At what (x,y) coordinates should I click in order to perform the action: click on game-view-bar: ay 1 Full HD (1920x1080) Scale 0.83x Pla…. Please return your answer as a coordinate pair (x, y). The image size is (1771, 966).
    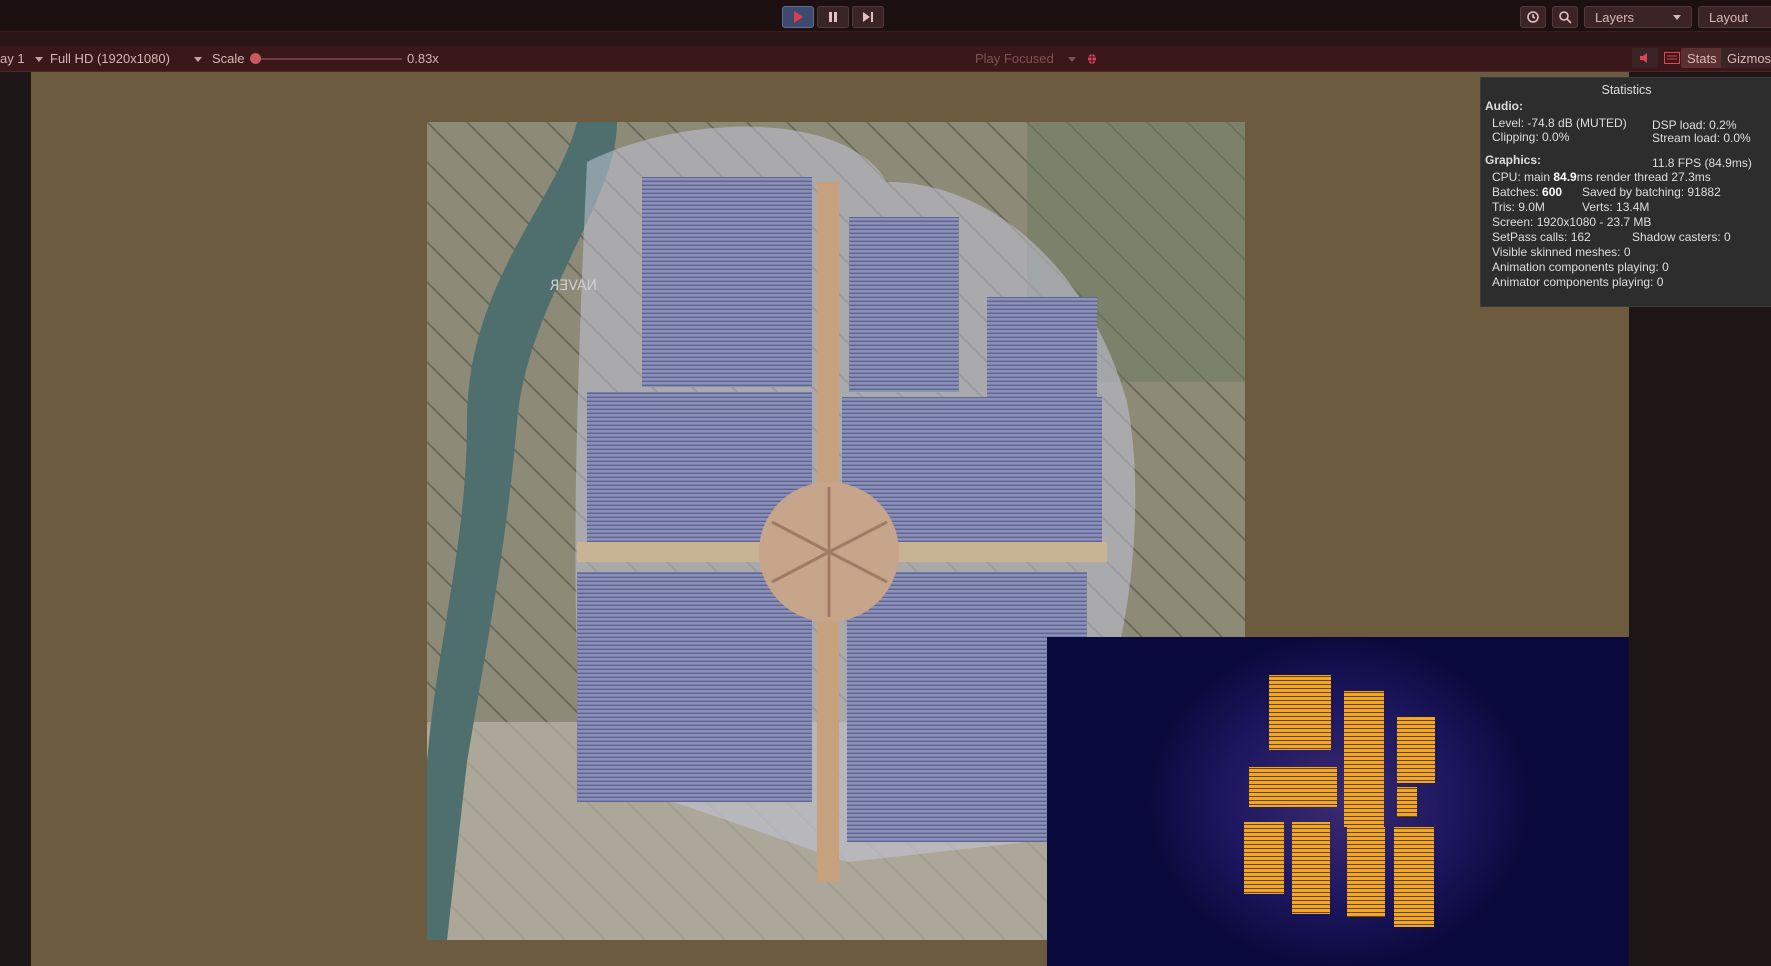
    Looking at the image, I should click on (885, 59).